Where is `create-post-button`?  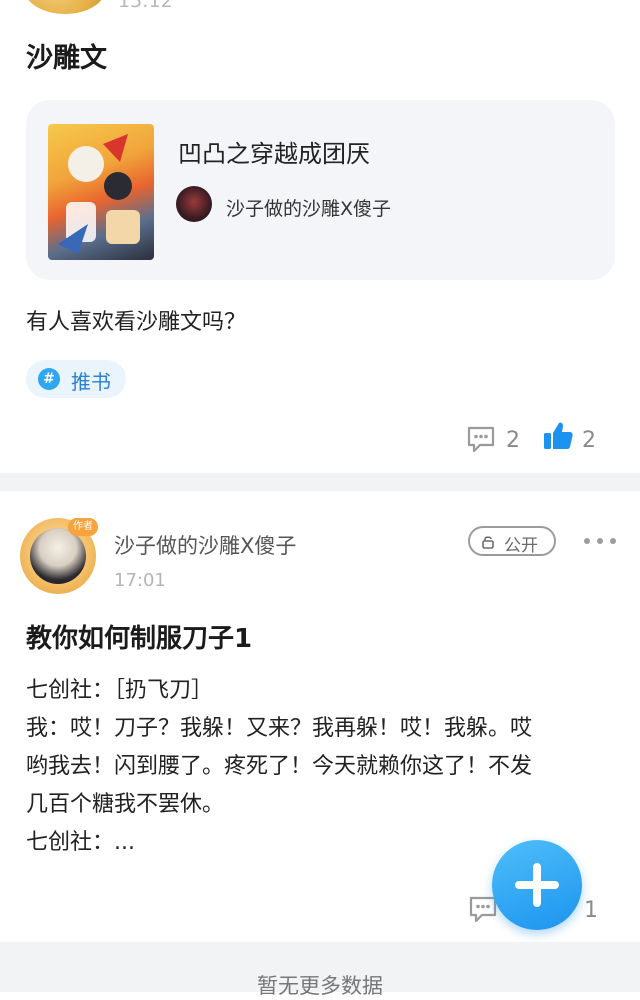 create-post-button is located at coordinates (537, 885).